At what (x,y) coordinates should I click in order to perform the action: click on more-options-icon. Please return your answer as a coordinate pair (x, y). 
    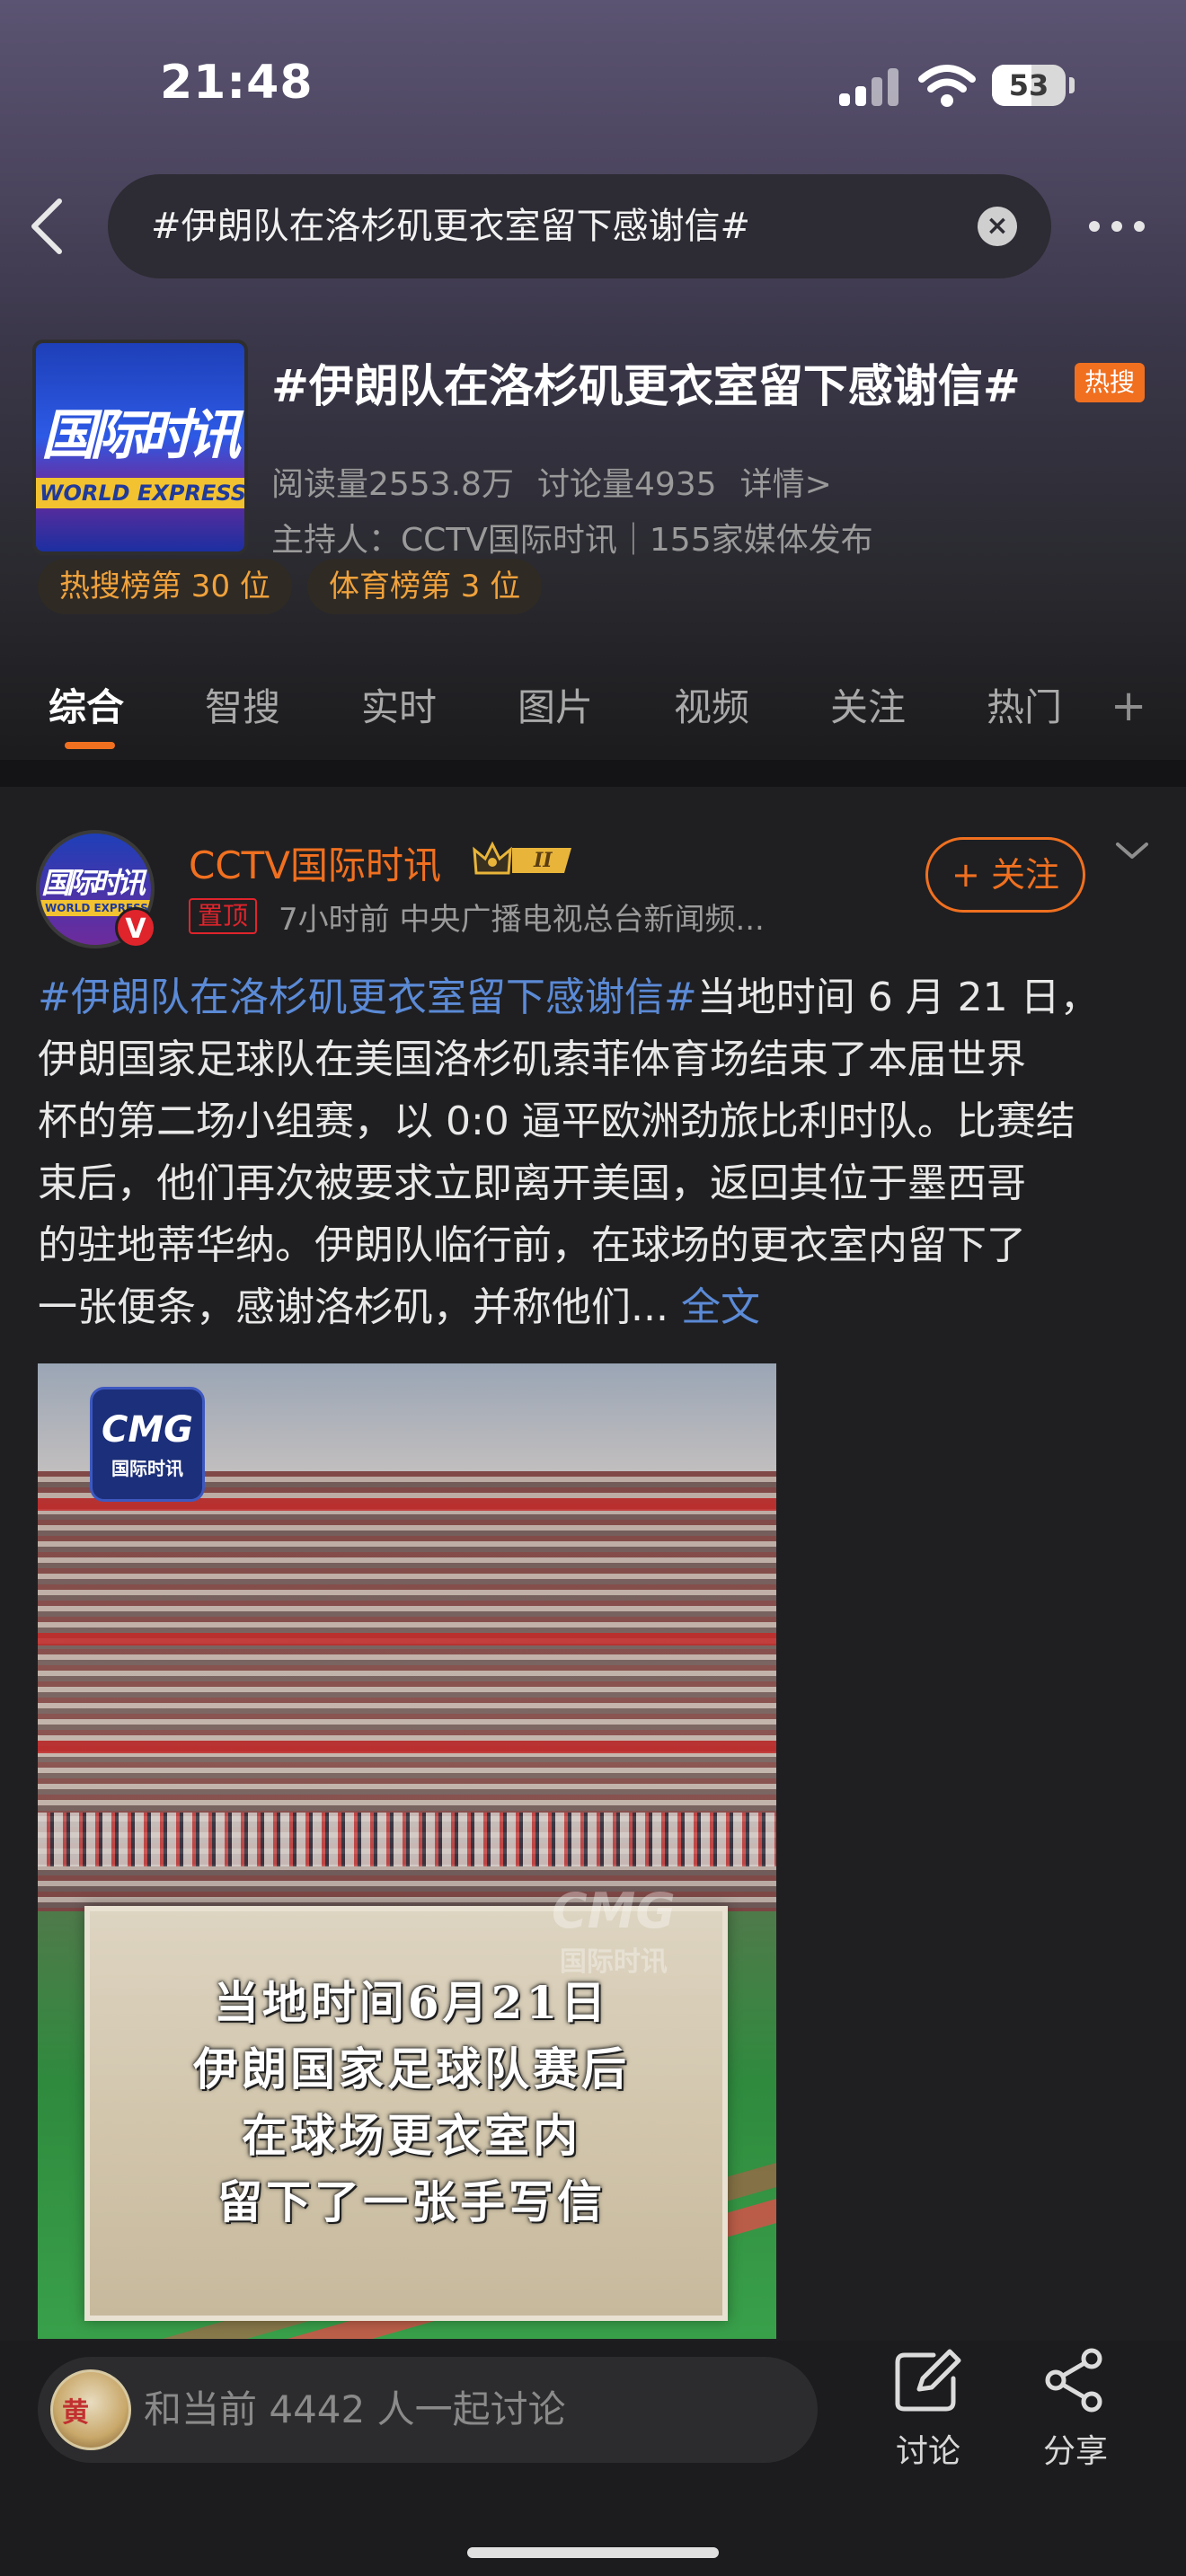
    Looking at the image, I should click on (1116, 226).